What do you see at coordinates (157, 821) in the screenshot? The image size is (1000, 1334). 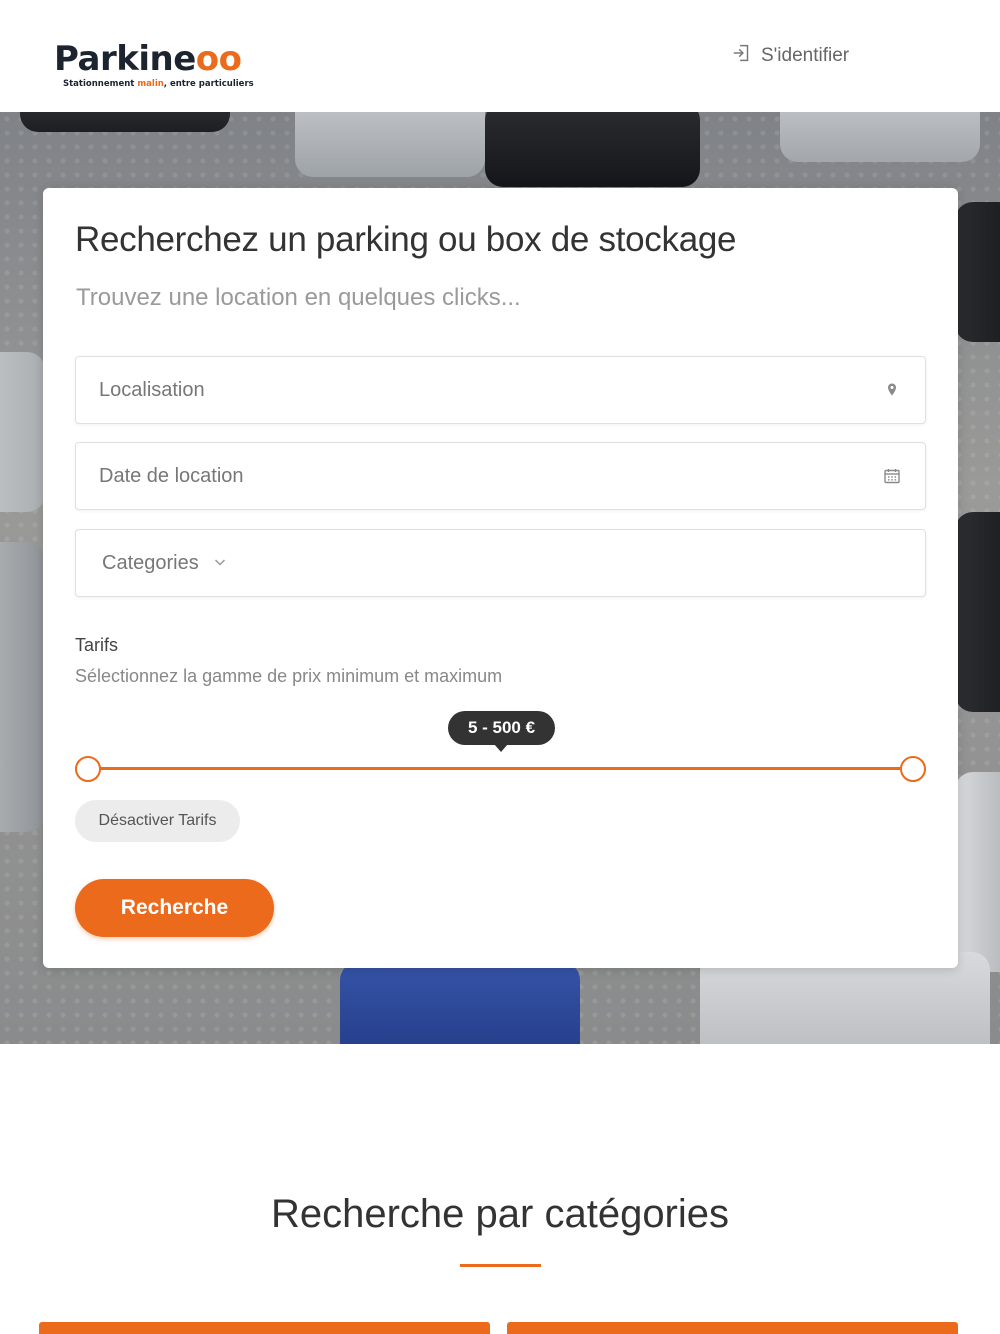 I see `disable-tarifs-button: Désactiver Tarifs` at bounding box center [157, 821].